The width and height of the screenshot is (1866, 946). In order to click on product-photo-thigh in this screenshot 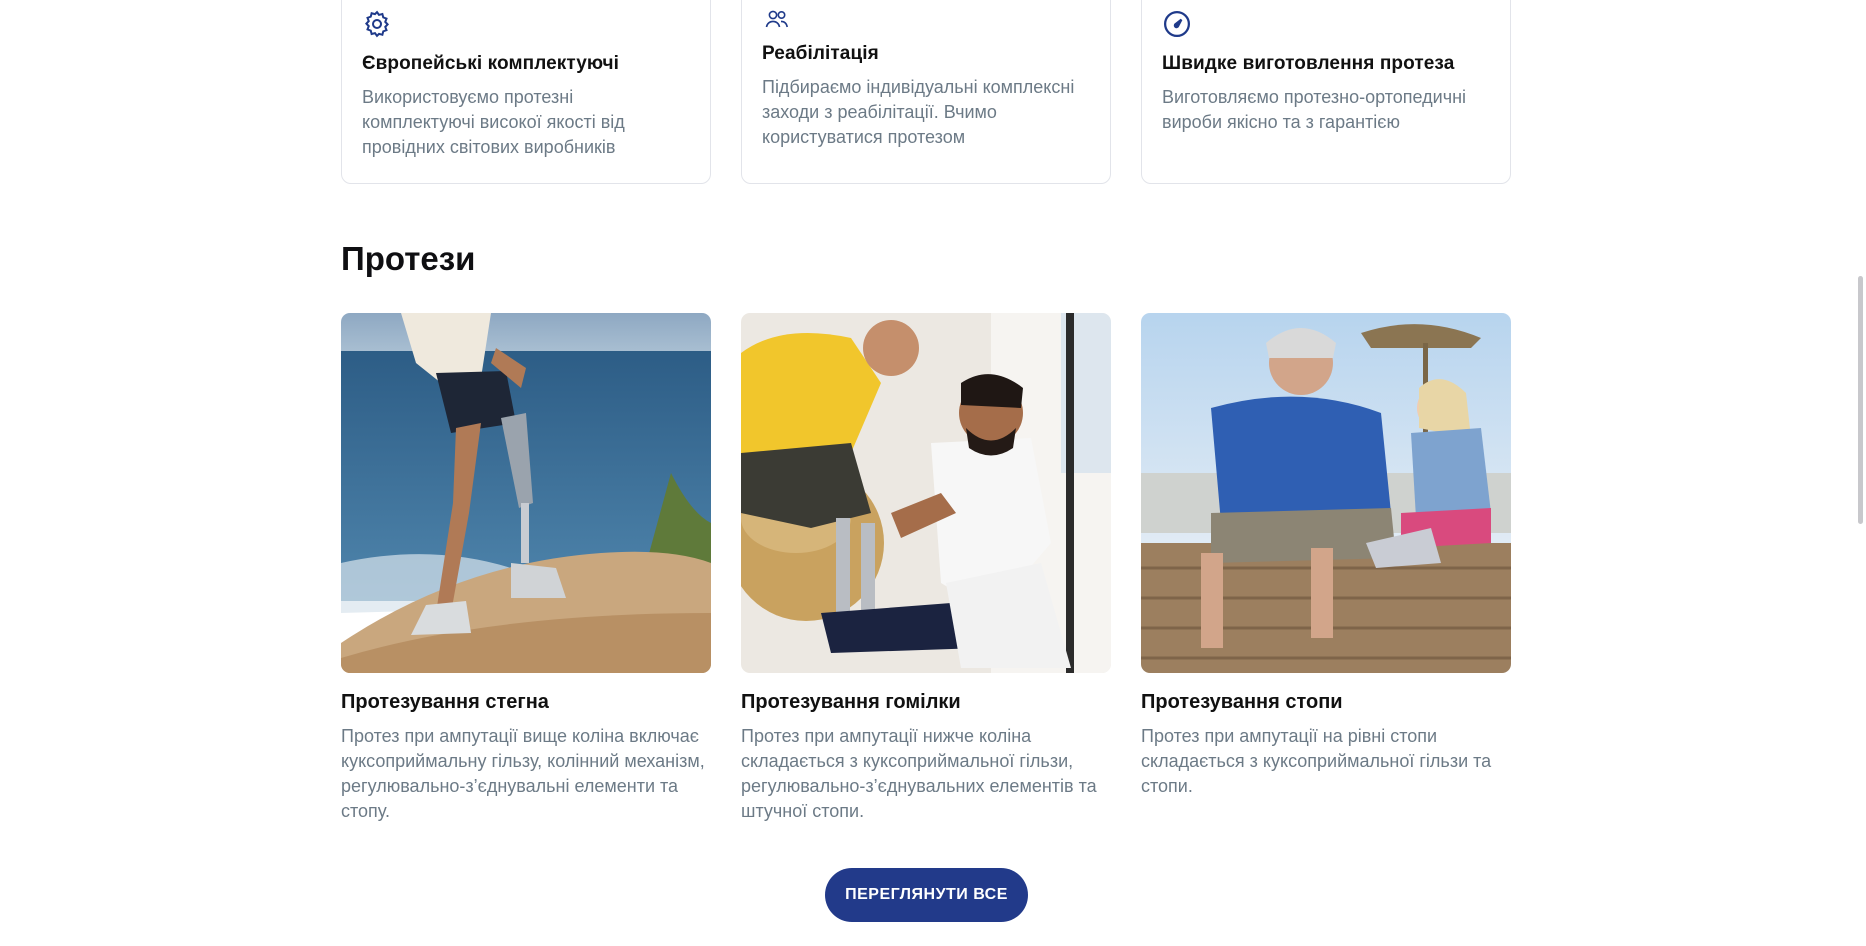, I will do `click(526, 493)`.